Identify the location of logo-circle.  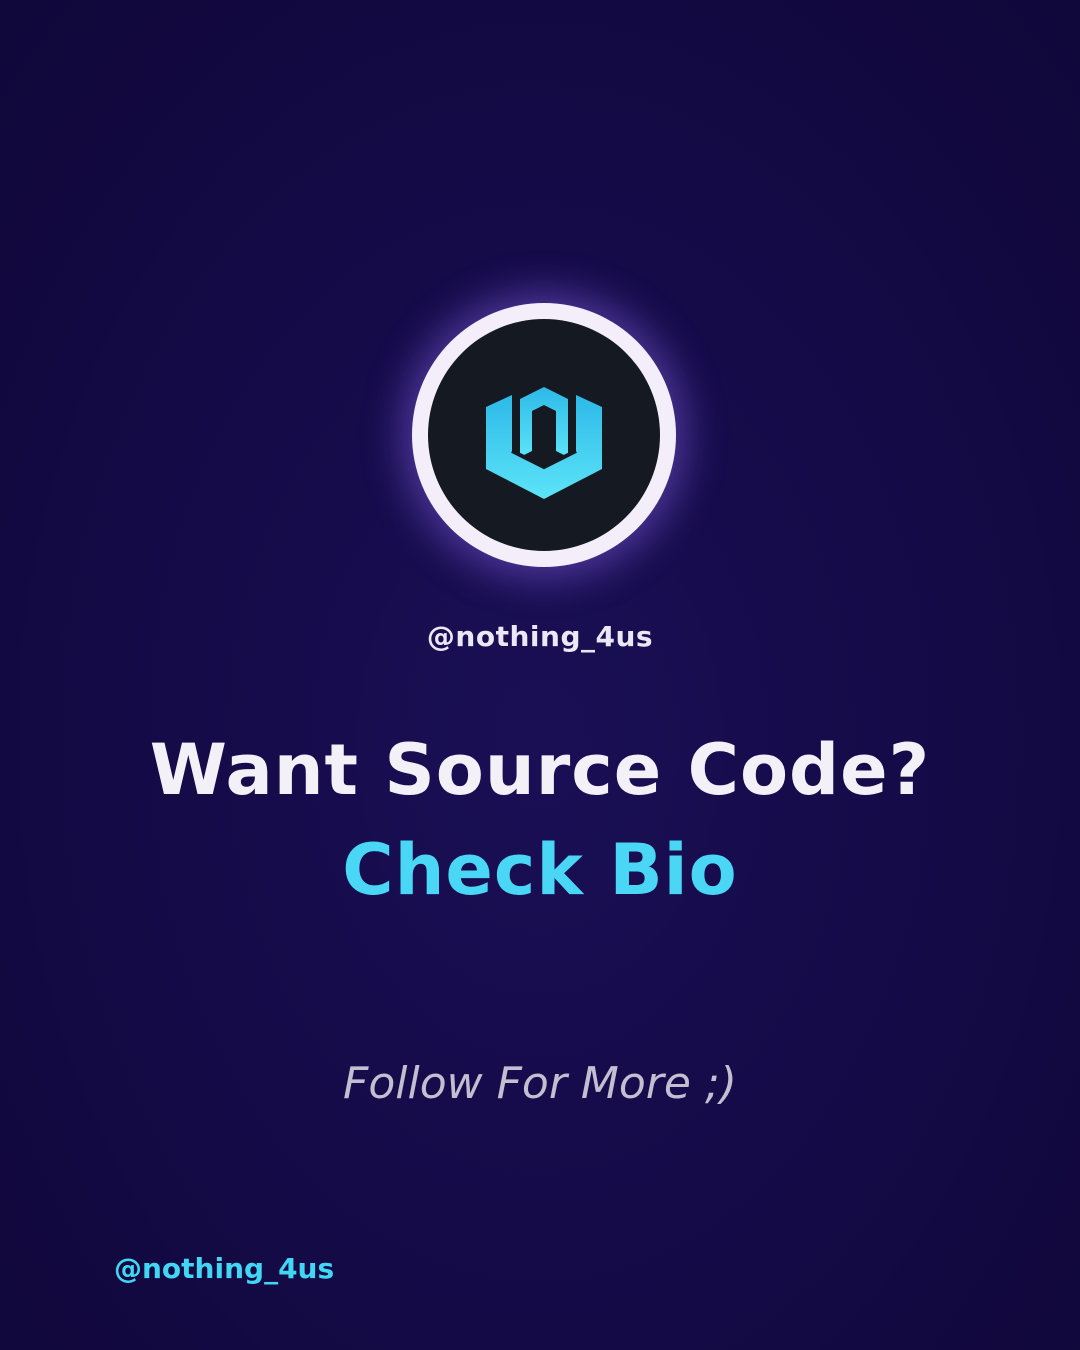
(544, 435).